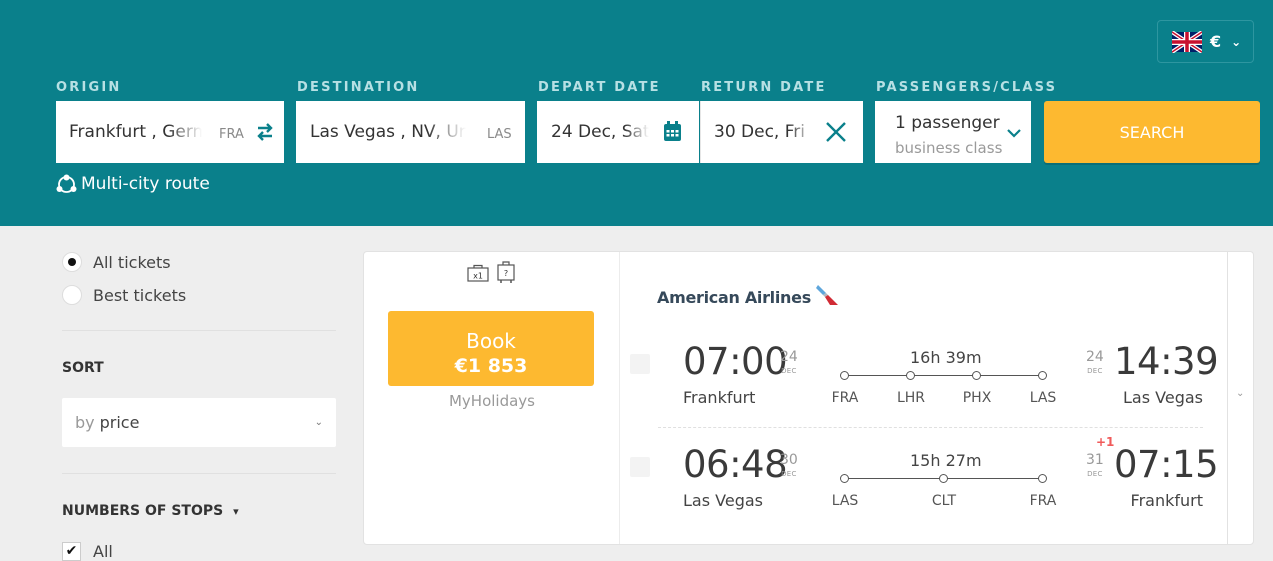  Describe the element at coordinates (231, 134) in the screenshot. I see `origin-code: FRA` at that location.